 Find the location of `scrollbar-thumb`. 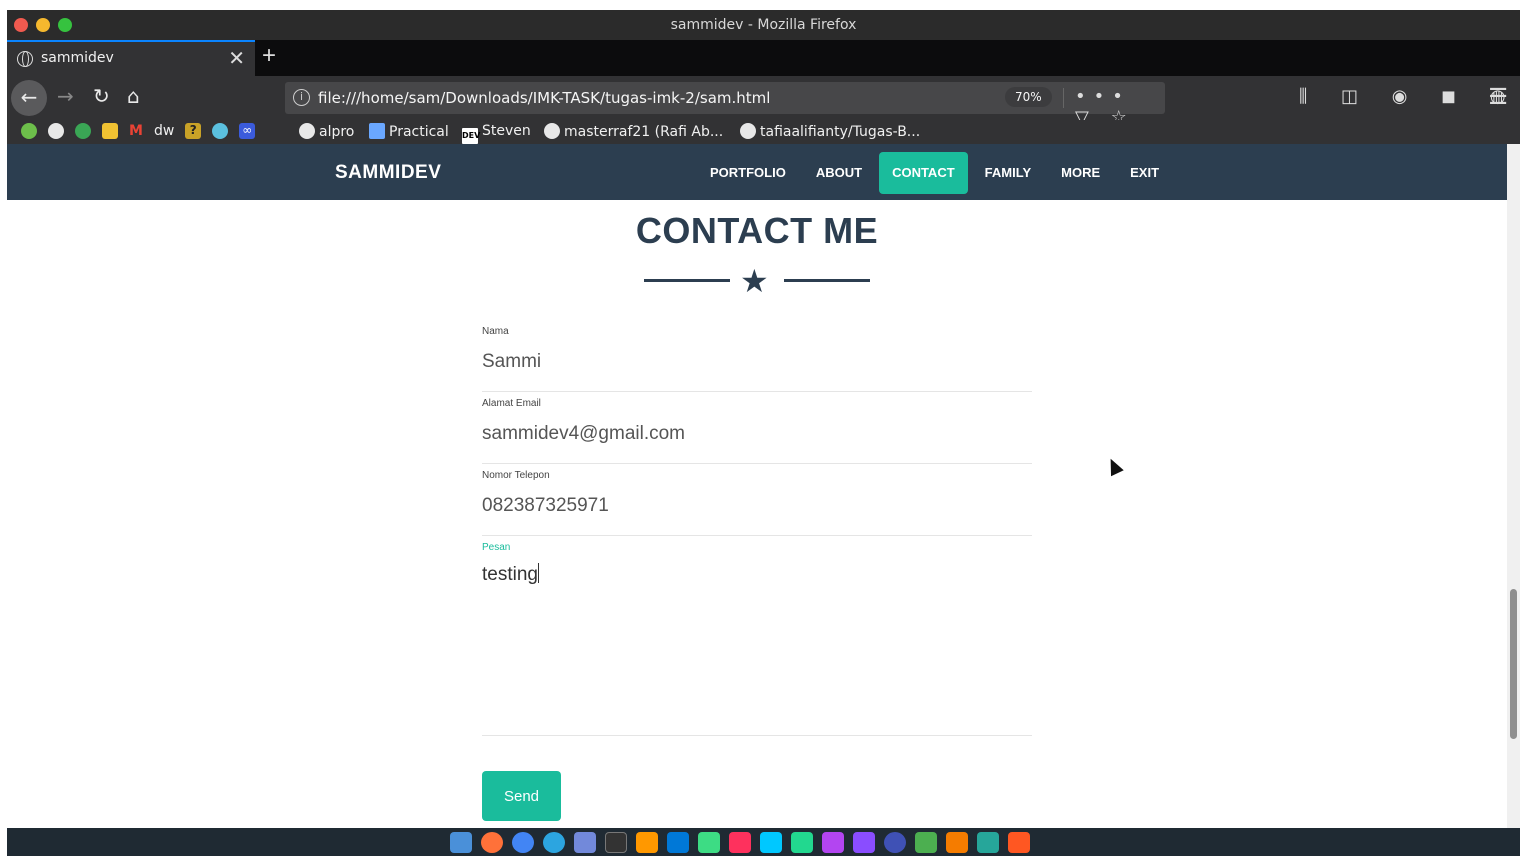

scrollbar-thumb is located at coordinates (1513, 664).